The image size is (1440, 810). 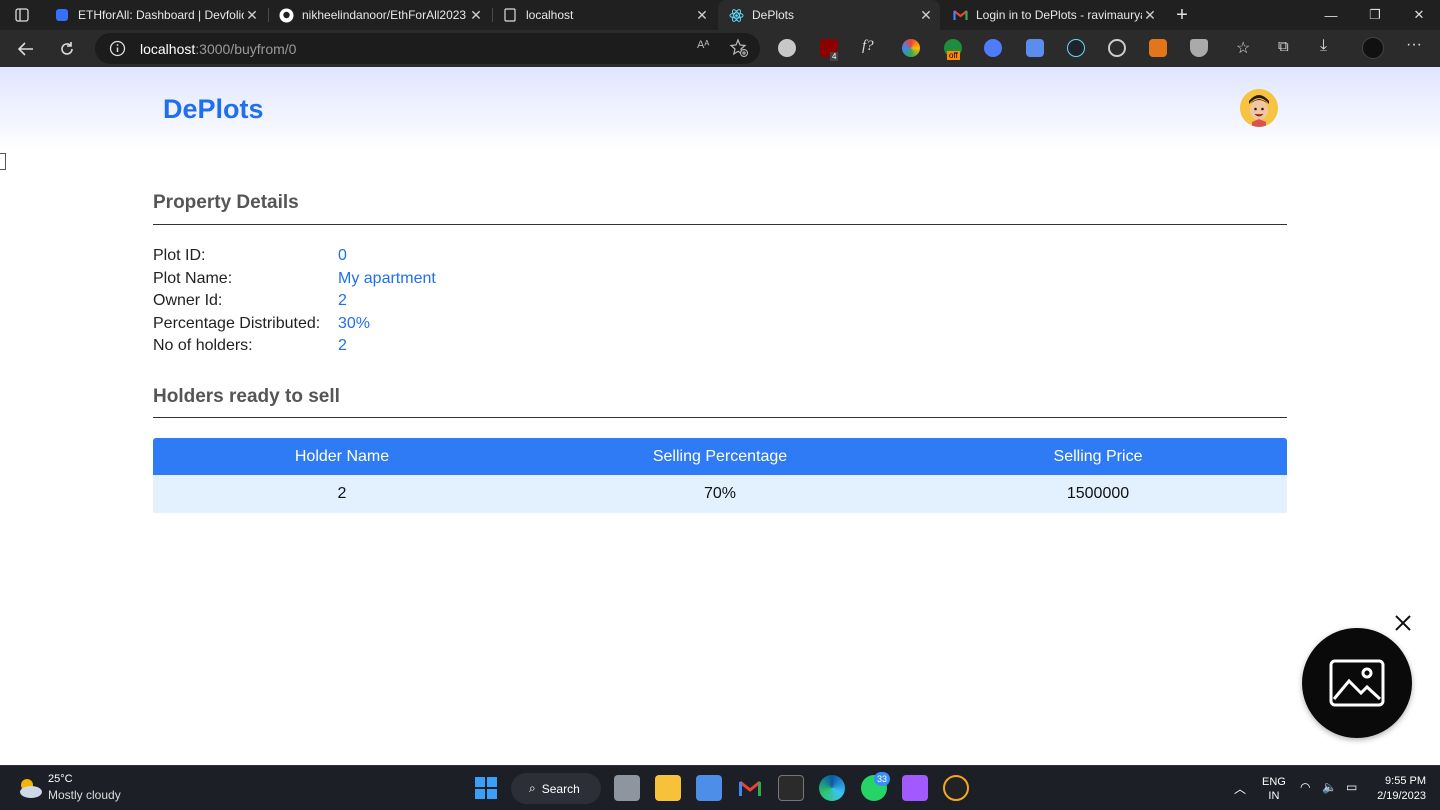 I want to click on detail-row-percentage-distributed: Percentage Distributed: 30%, so click(x=294, y=324).